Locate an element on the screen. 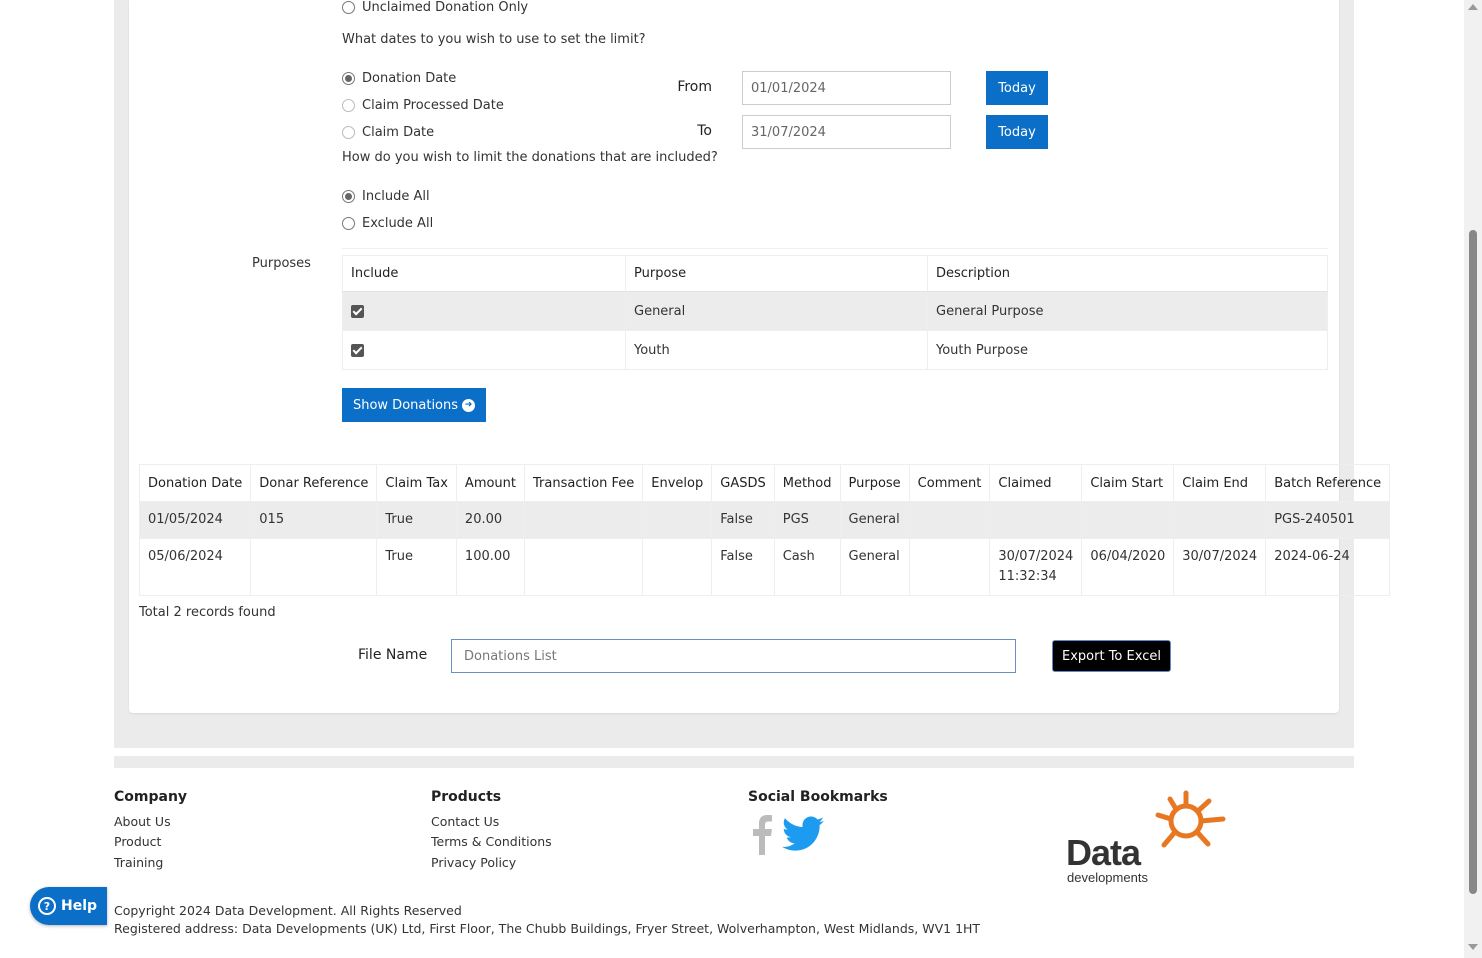 This screenshot has width=1482, height=958. facebook-icon is located at coordinates (762, 834).